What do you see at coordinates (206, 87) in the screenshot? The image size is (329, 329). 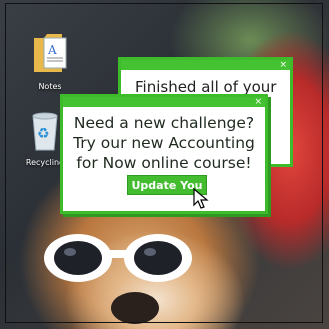 I see `popup-back-text: Finished all of your` at bounding box center [206, 87].